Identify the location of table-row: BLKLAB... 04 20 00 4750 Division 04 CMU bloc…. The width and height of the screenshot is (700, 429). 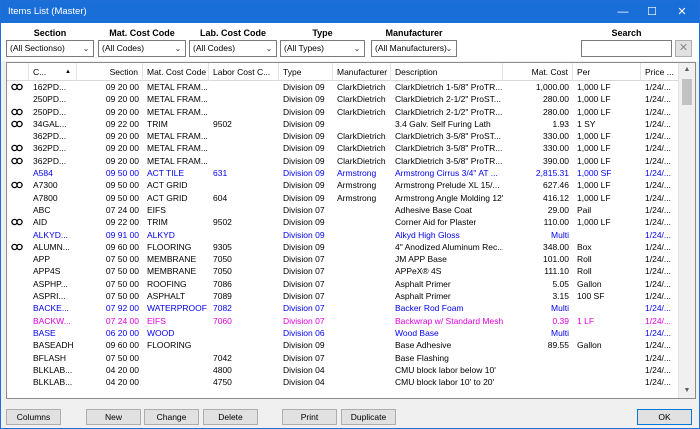
(343, 382).